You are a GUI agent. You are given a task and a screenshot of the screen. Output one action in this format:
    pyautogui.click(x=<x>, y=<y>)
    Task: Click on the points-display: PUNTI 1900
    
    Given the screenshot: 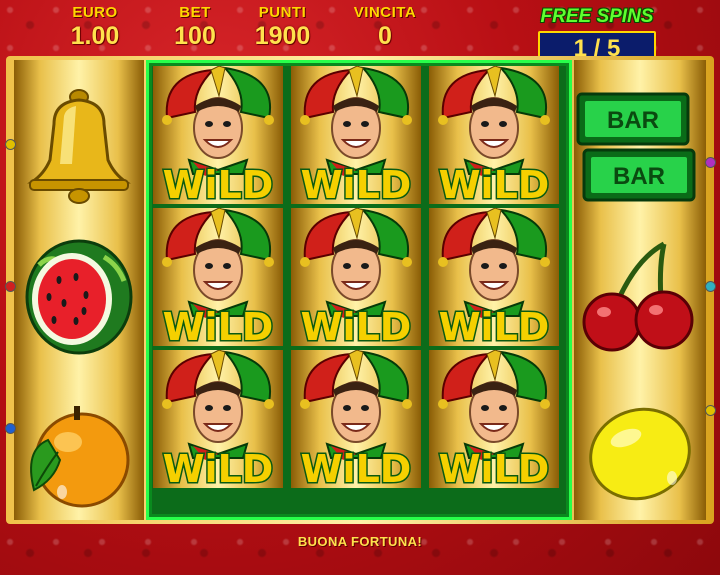 What is the action you would take?
    pyautogui.click(x=282, y=27)
    